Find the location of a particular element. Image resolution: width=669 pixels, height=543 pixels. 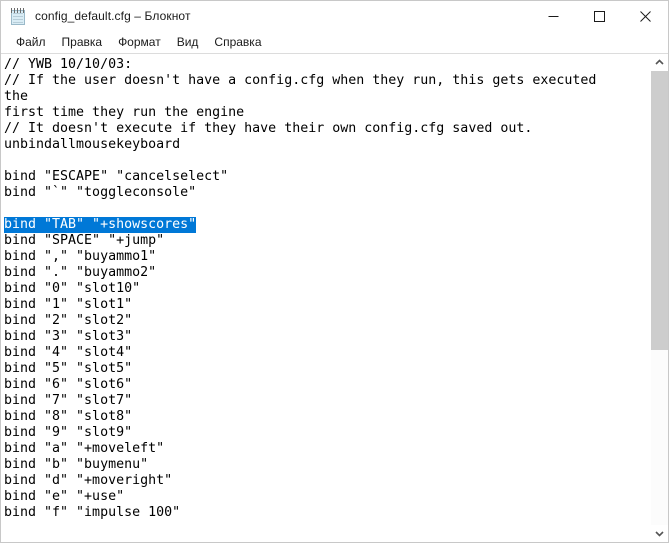

title-bar: config_default.cfg – Блокнот is located at coordinates (334, 16).